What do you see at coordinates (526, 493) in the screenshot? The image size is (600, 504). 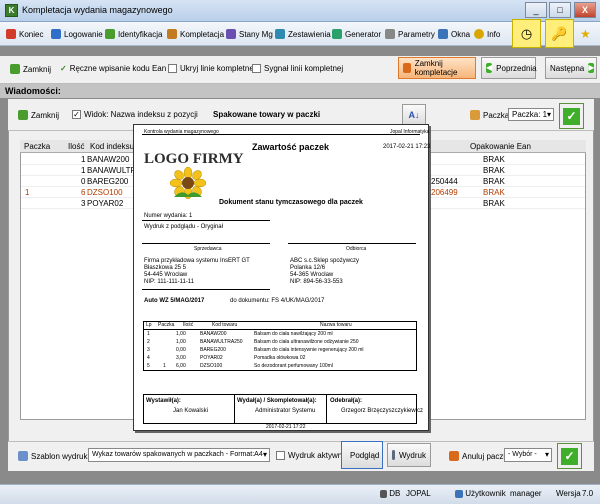 I see `user-name: manager` at bounding box center [526, 493].